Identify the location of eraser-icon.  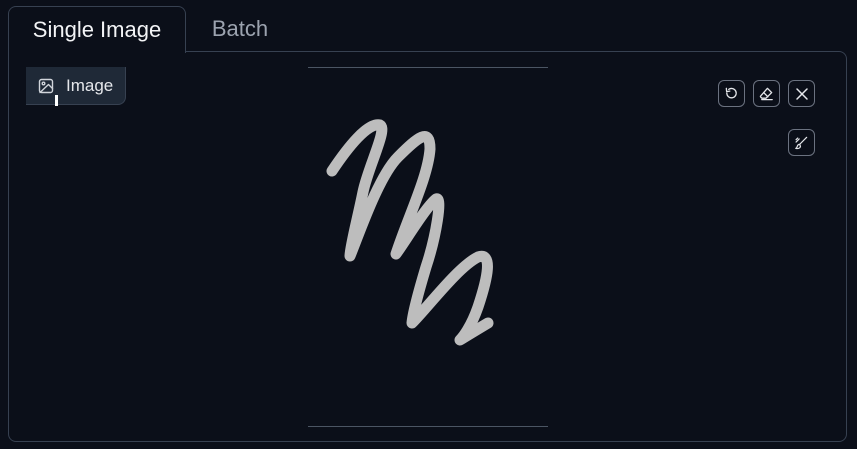
(766, 93).